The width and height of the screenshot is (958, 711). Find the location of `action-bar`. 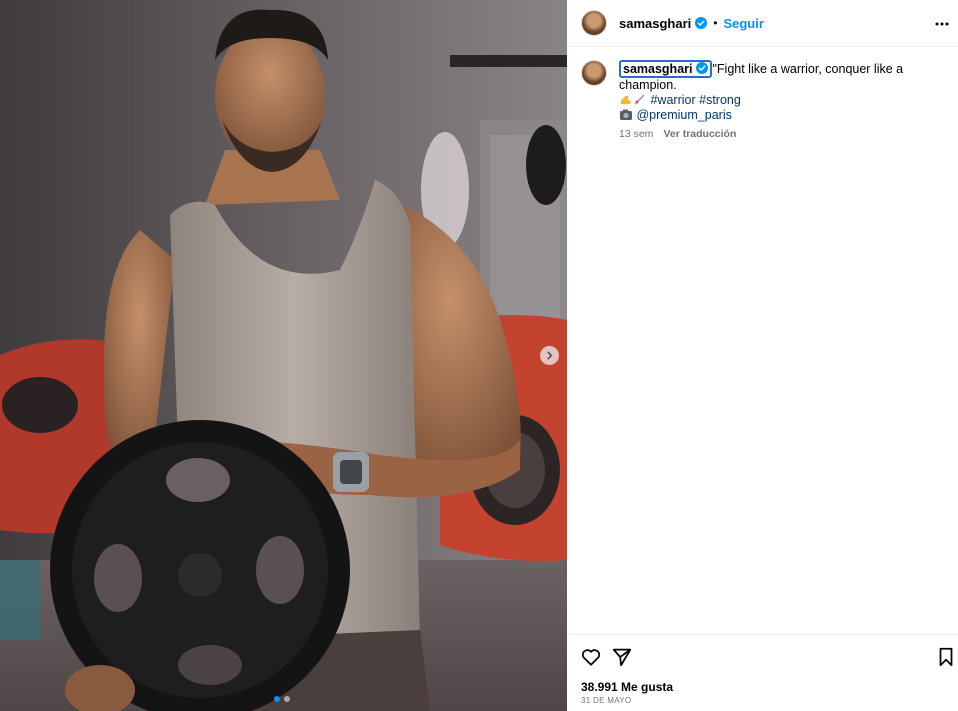

action-bar is located at coordinates (762, 655).